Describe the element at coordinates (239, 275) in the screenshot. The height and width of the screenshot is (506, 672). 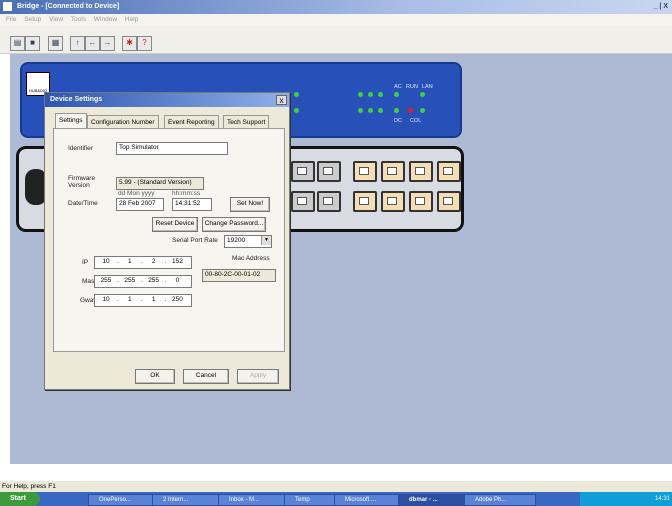
I see `mac-address-value: 00-80-2C-00-01-02` at that location.